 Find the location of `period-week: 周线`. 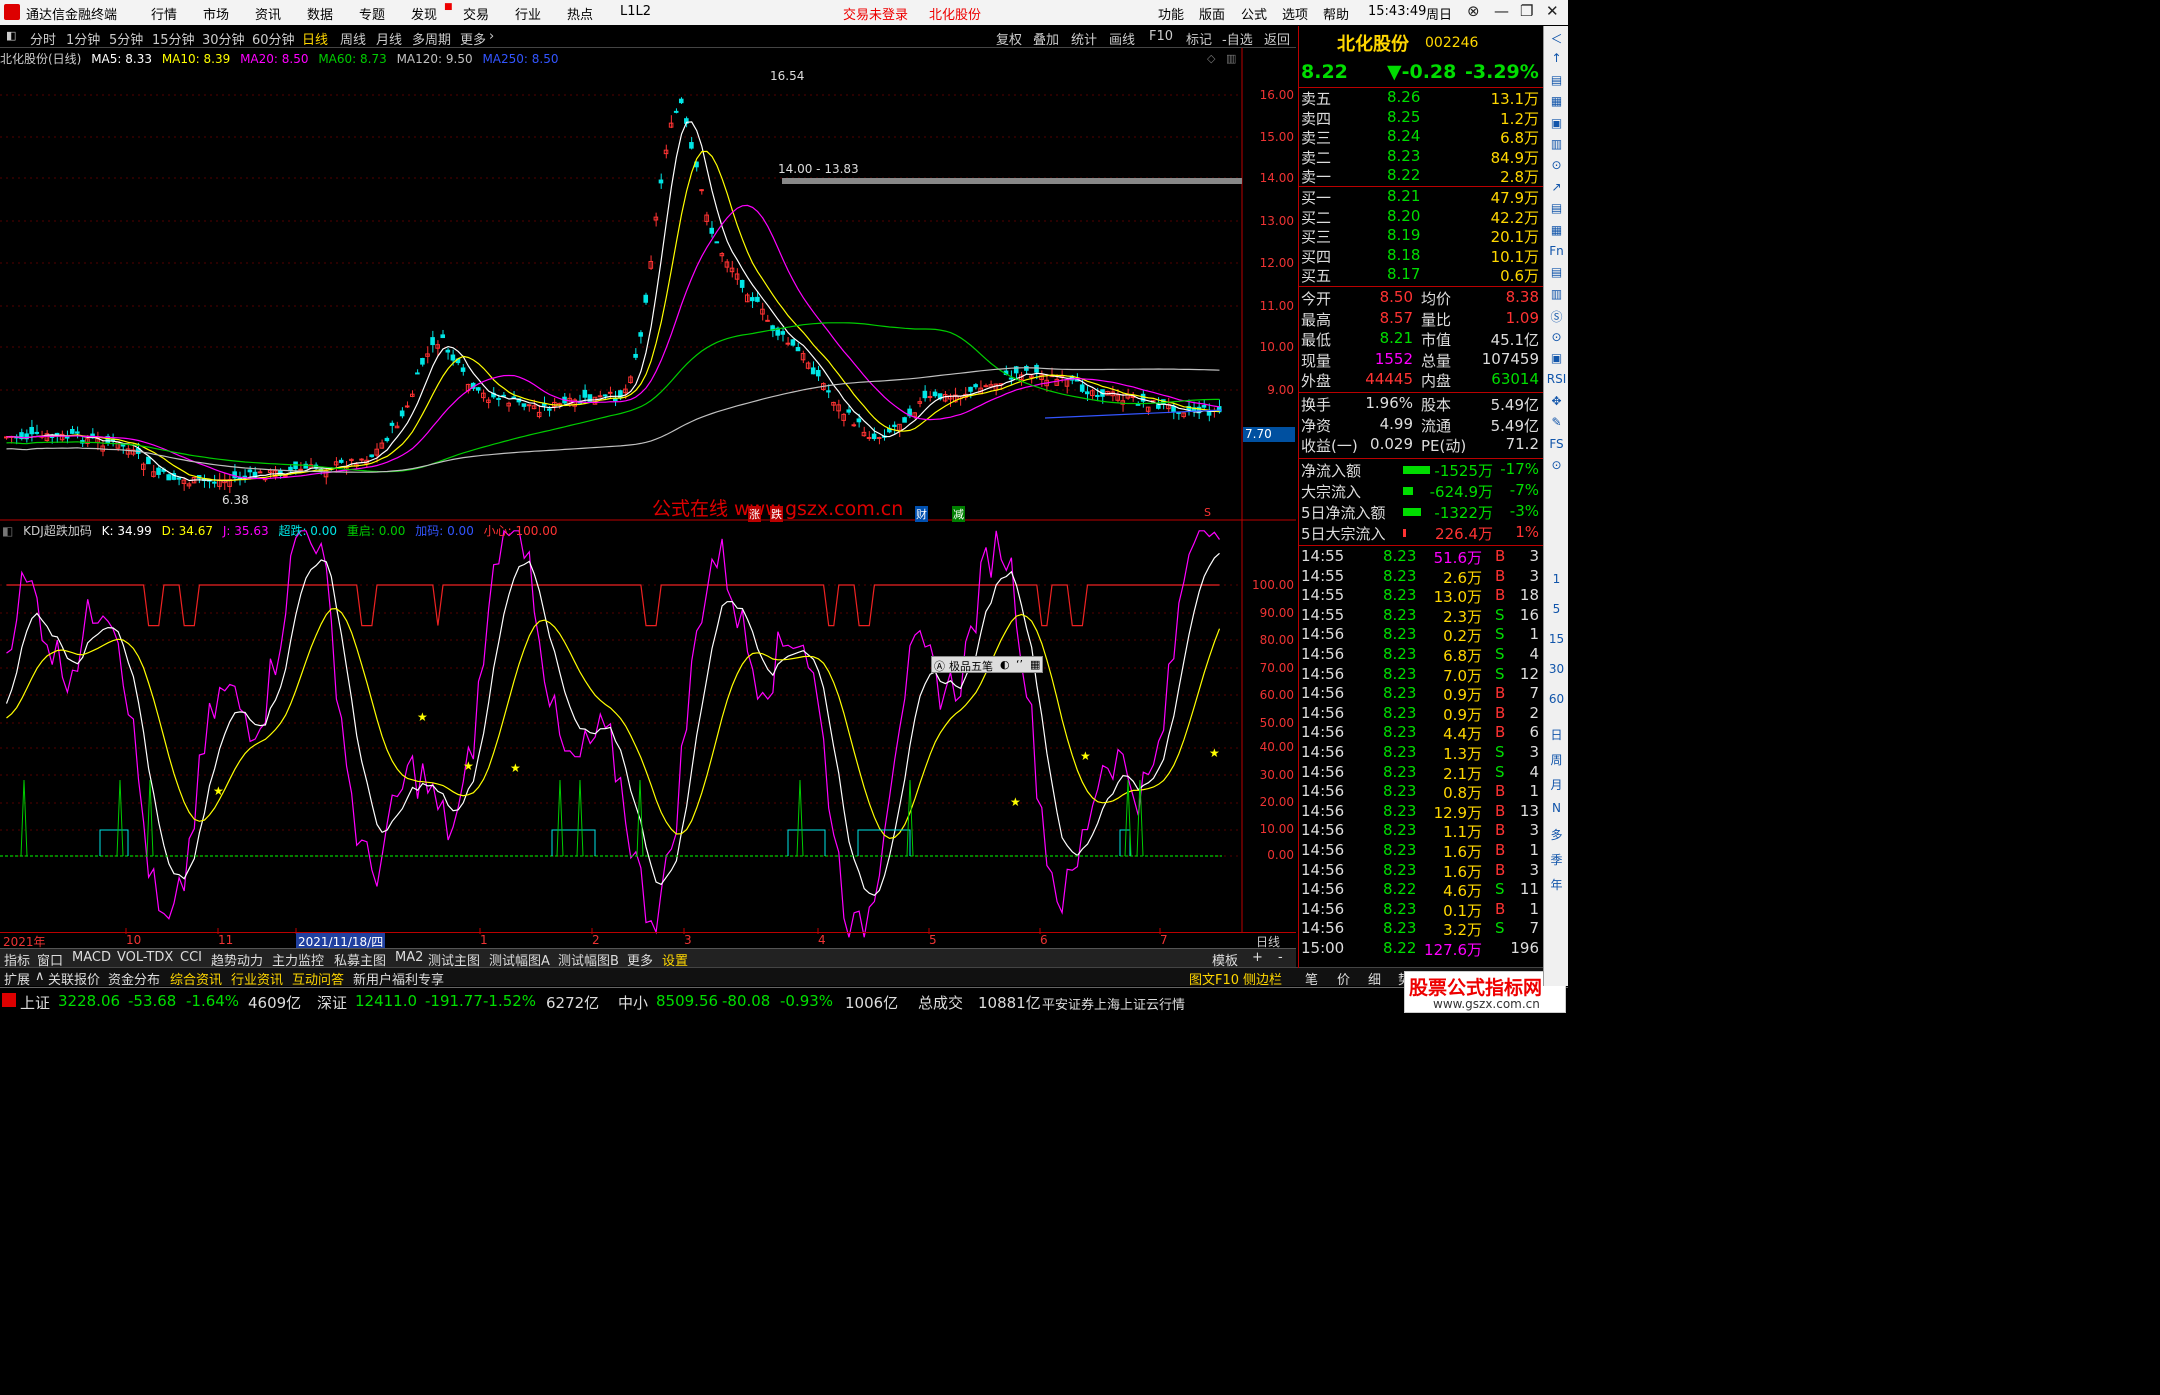

period-week: 周线 is located at coordinates (353, 38).